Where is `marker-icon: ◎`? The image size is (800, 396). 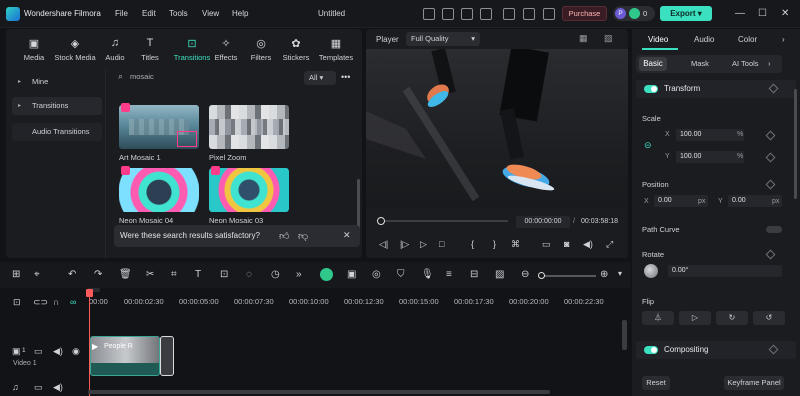
marker-icon: ◎ is located at coordinates (376, 274).